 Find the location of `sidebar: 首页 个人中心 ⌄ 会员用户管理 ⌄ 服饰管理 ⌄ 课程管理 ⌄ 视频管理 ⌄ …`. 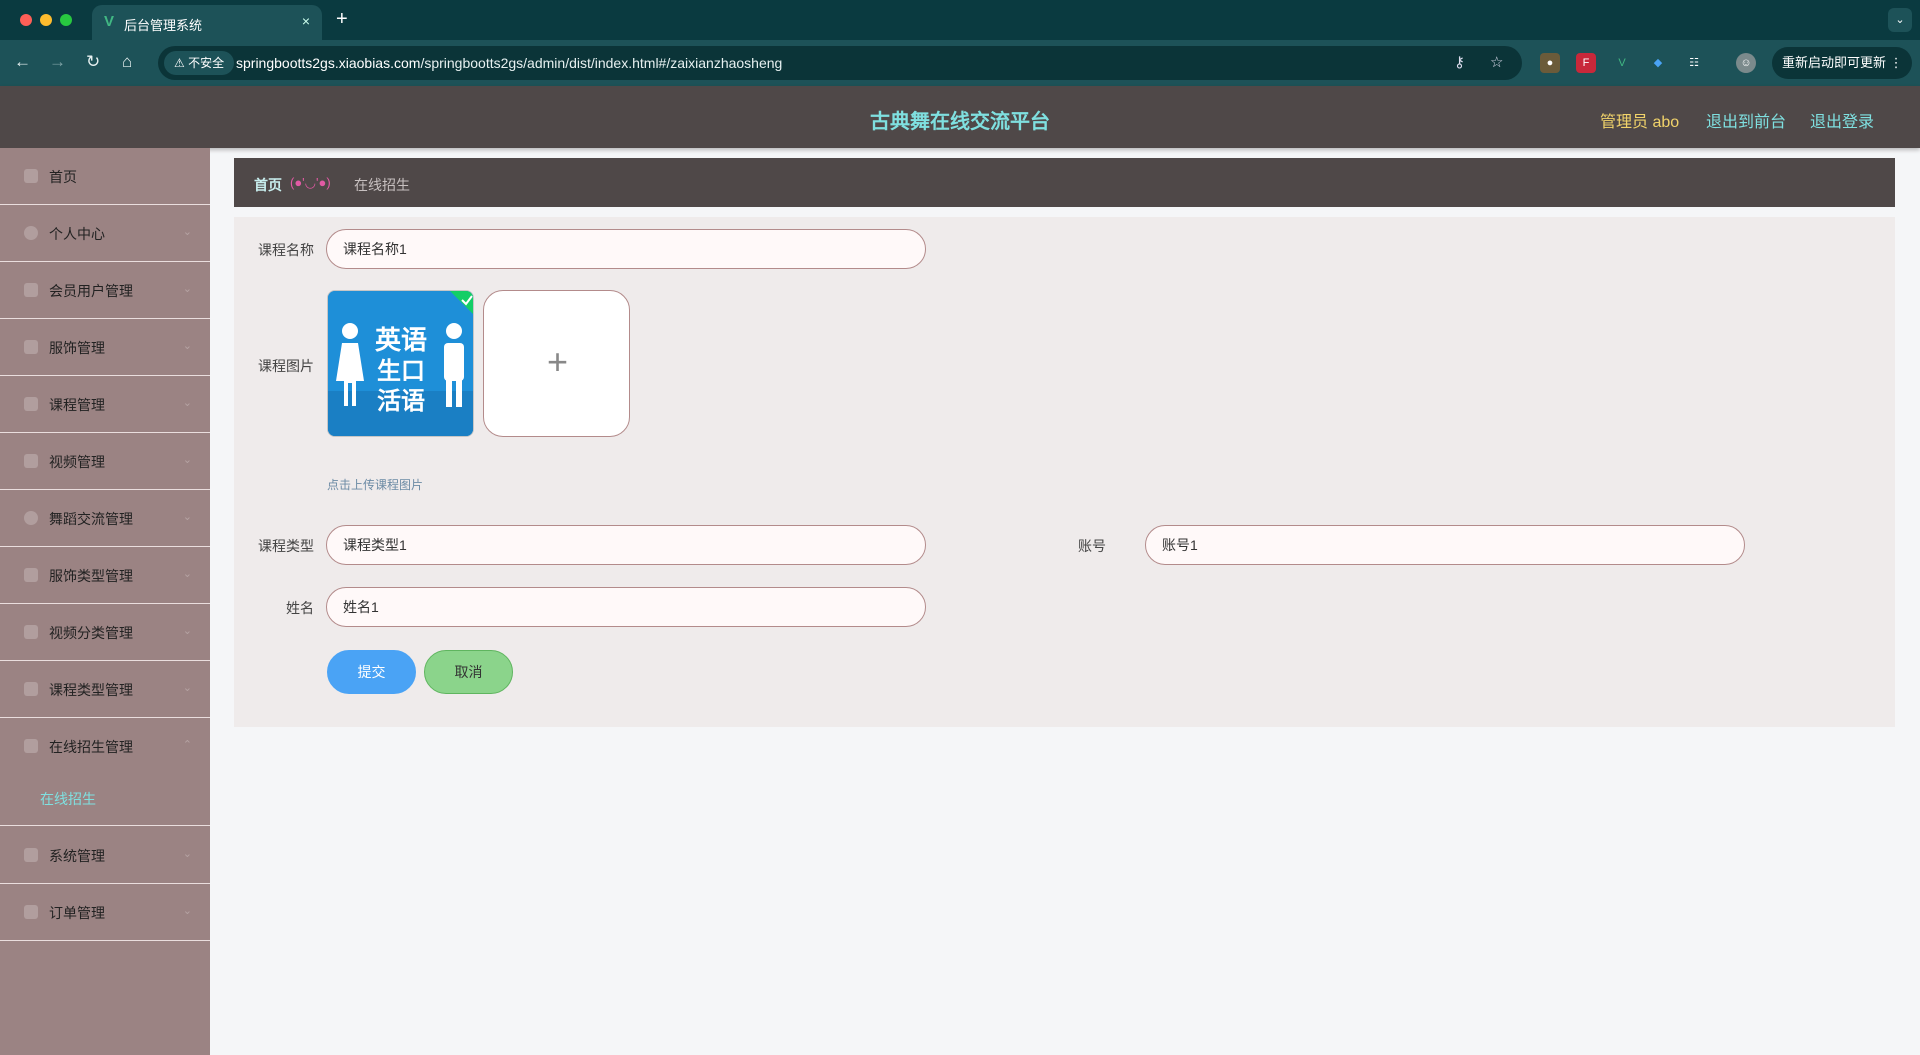

sidebar: 首页 个人中心 ⌄ 会员用户管理 ⌄ 服饰管理 ⌄ 课程管理 ⌄ 视频管理 ⌄ … is located at coordinates (105, 601).